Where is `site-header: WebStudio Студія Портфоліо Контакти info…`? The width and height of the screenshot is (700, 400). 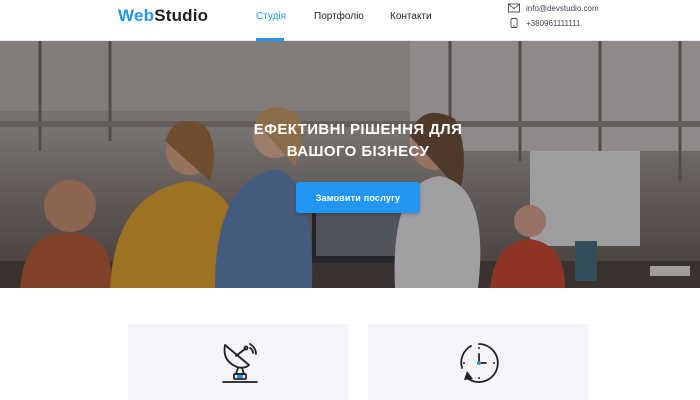 site-header: WebStudio Студія Портфоліо Контакти info… is located at coordinates (350, 20).